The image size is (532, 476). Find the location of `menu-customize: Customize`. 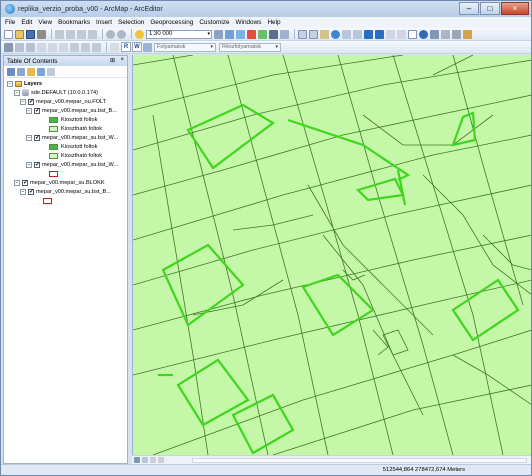

menu-customize: Customize is located at coordinates (214, 22).